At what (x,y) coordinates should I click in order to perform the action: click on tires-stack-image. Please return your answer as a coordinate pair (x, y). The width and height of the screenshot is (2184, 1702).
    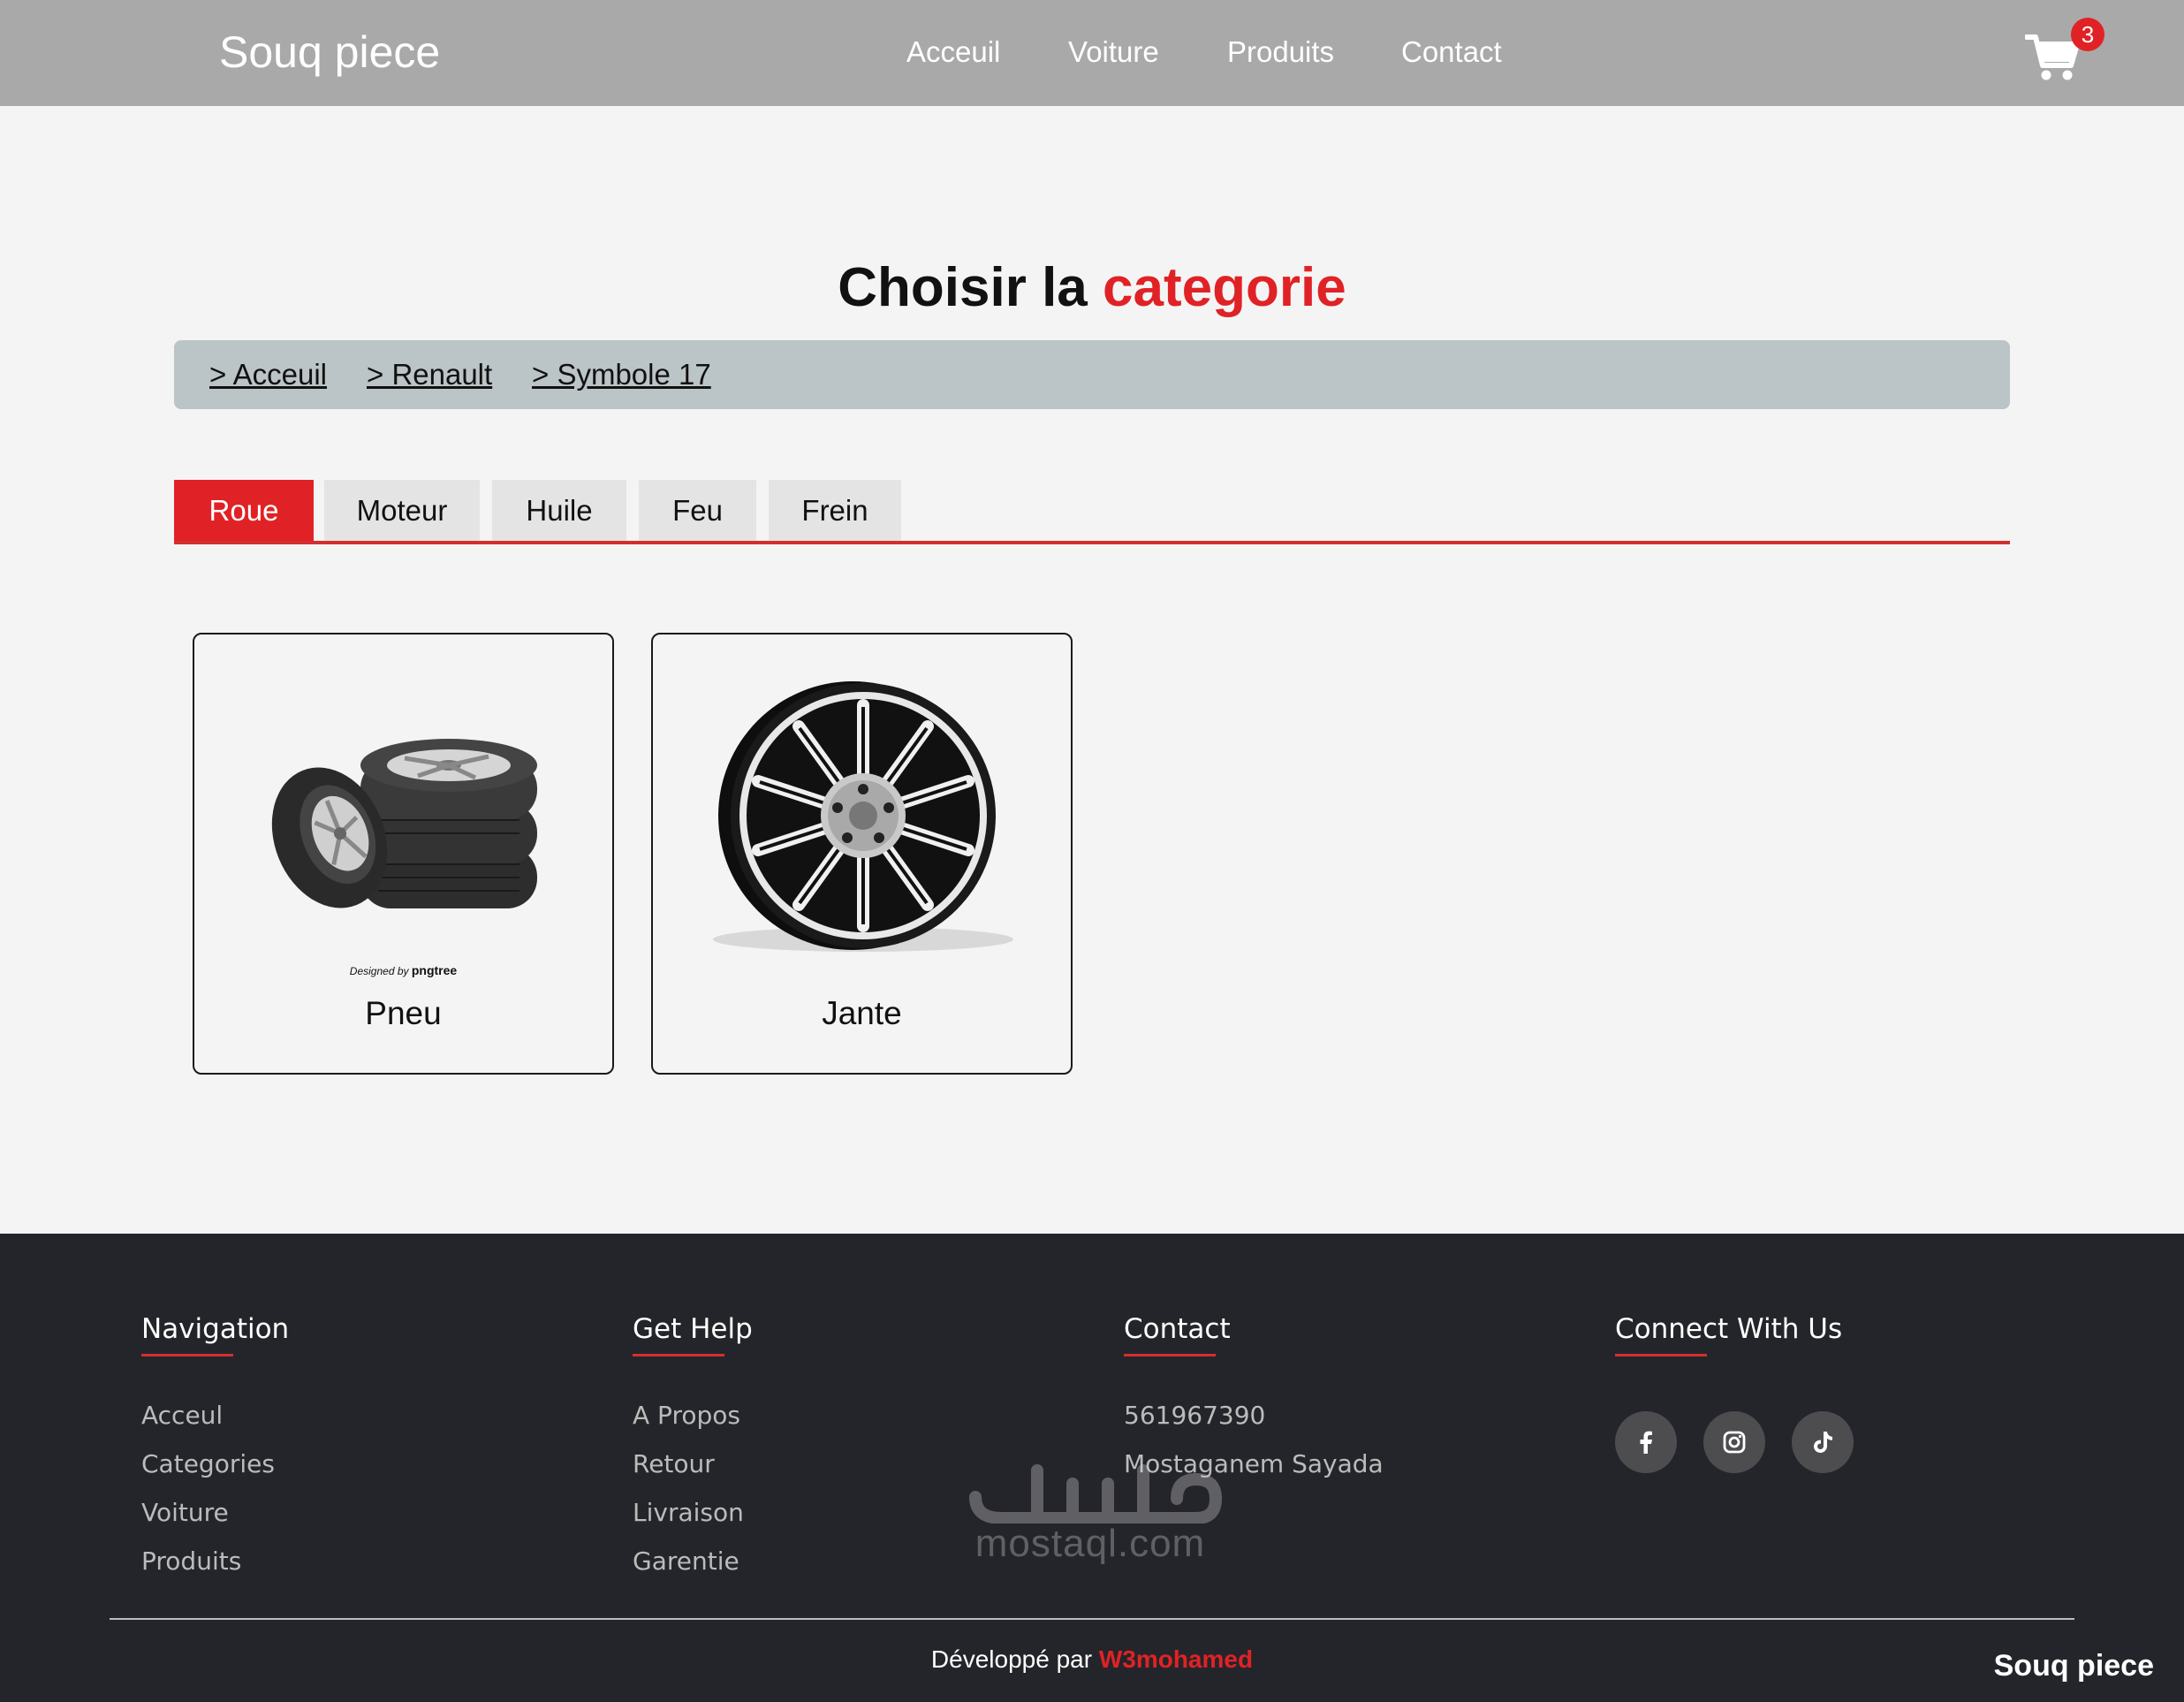
    Looking at the image, I should click on (404, 823).